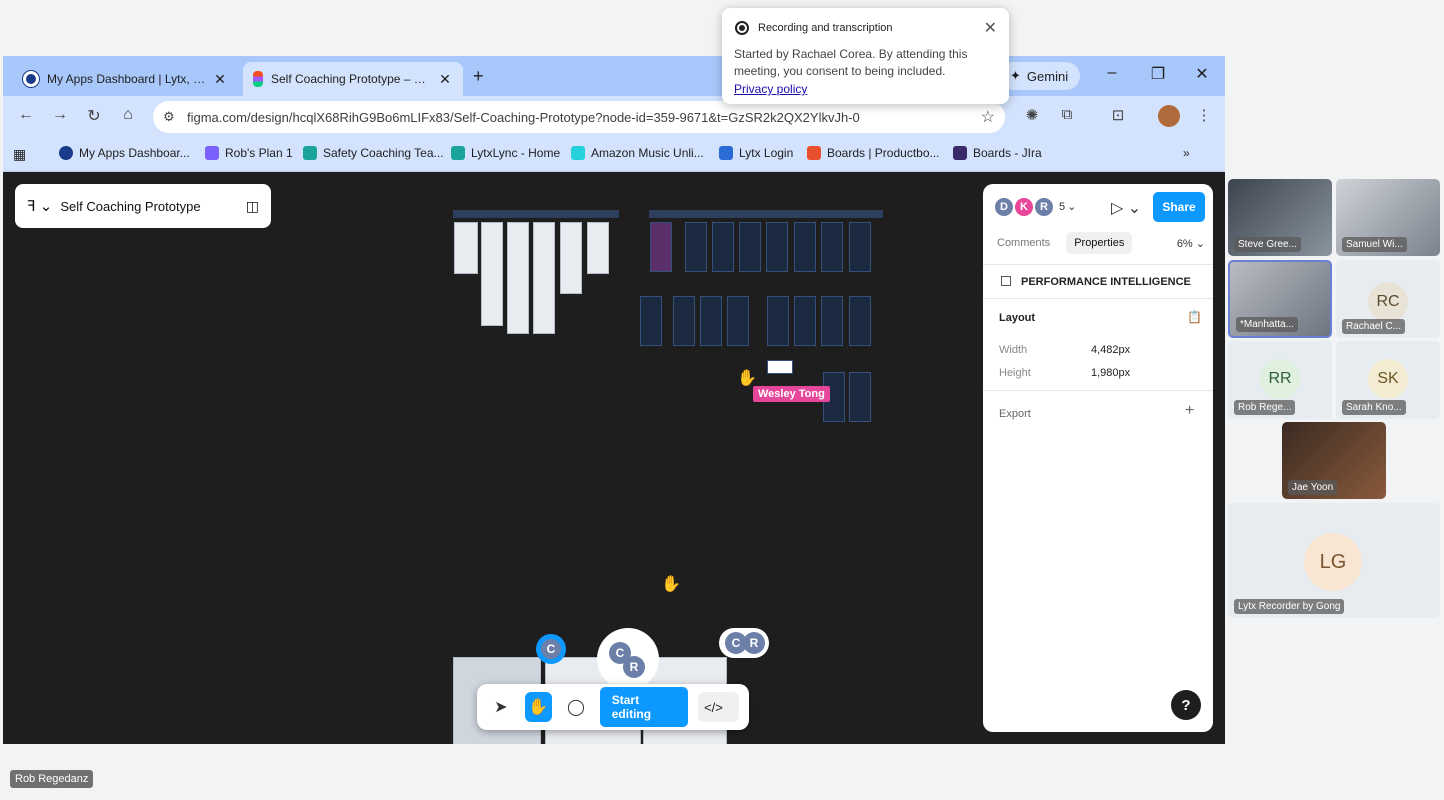 The width and height of the screenshot is (1444, 800). What do you see at coordinates (501, 707) in the screenshot?
I see `move-tool-icon: ➤` at bounding box center [501, 707].